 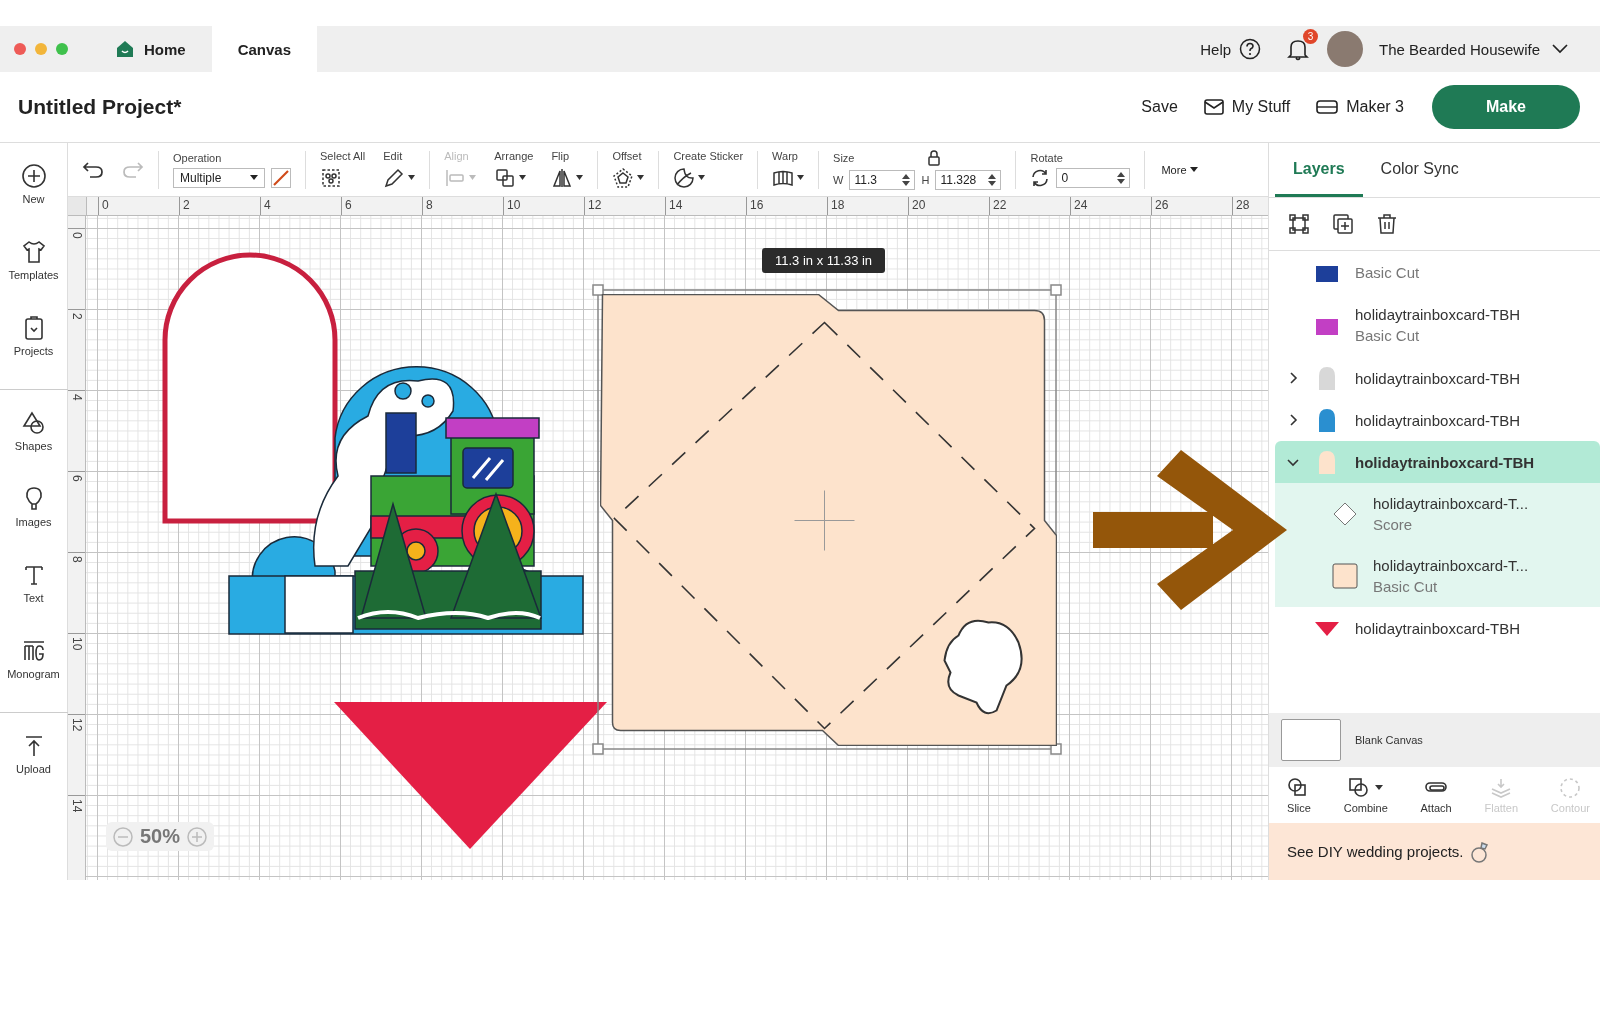 I want to click on operation-select: Multiple, so click(x=219, y=177).